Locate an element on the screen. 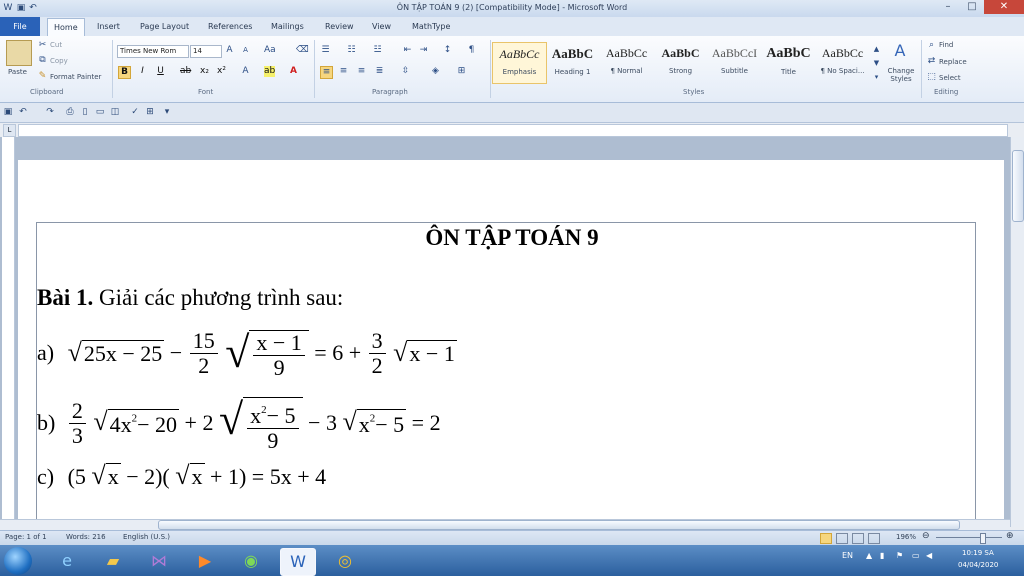 This screenshot has width=1024, height=576. clock-date: 04/04/2020 is located at coordinates (978, 565).